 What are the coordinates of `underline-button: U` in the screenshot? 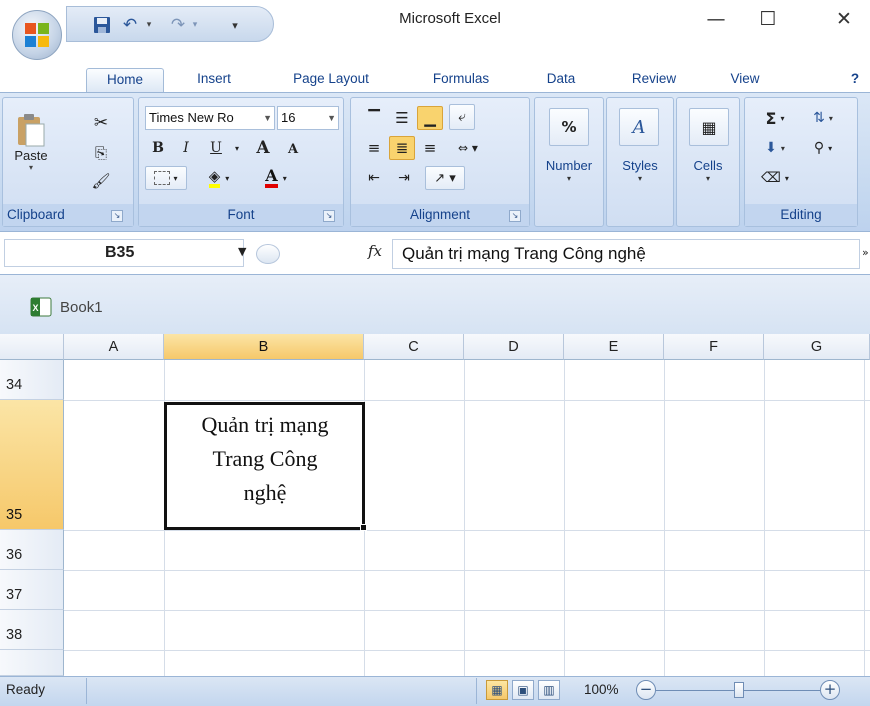 It's located at (216, 148).